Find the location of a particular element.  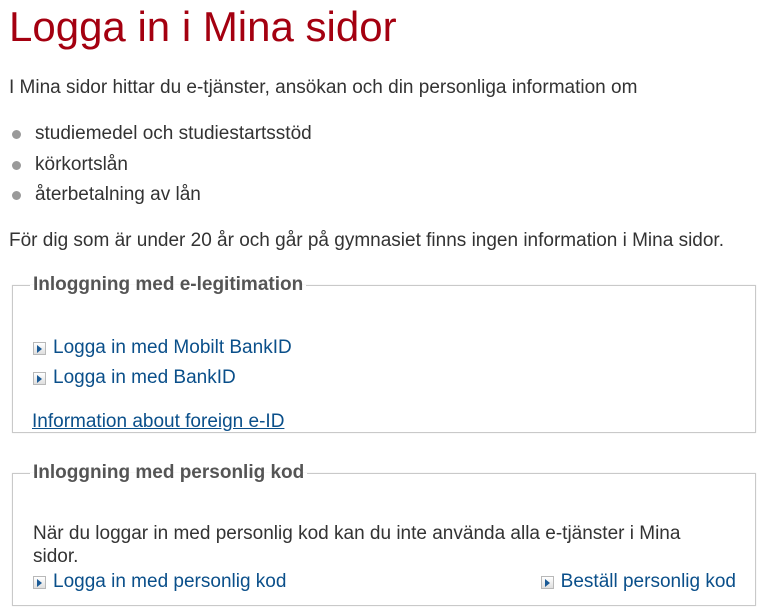

mobile-bankid-login-link: Logga in med Mobilt BankID is located at coordinates (162, 348).